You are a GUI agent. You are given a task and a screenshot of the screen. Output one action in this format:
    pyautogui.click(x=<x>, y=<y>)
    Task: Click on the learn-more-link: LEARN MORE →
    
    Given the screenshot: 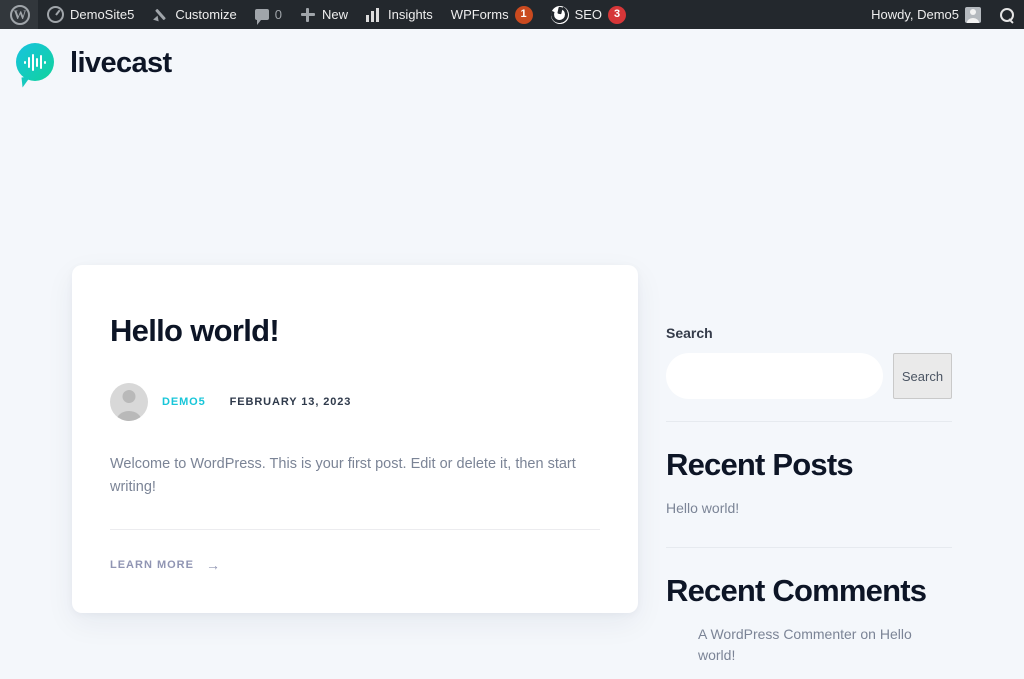 What is the action you would take?
    pyautogui.click(x=165, y=565)
    